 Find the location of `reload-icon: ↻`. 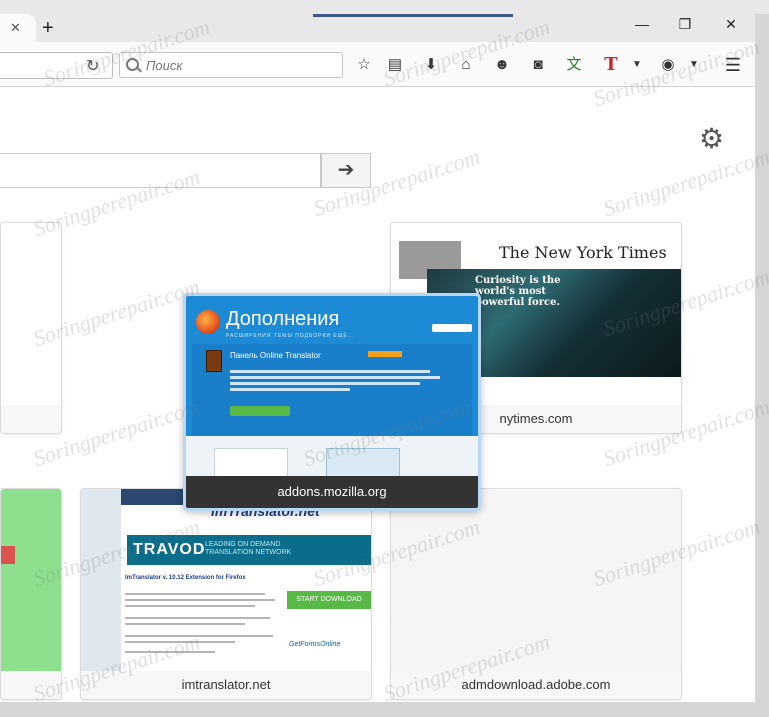

reload-icon: ↻ is located at coordinates (92, 66).